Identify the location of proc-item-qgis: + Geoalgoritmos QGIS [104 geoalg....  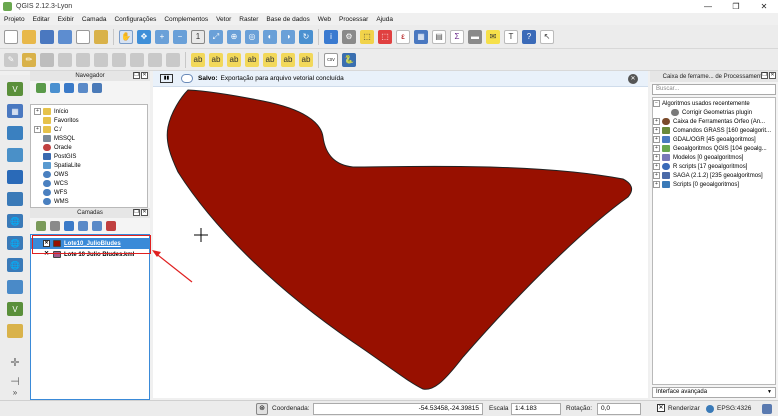
(714, 148).